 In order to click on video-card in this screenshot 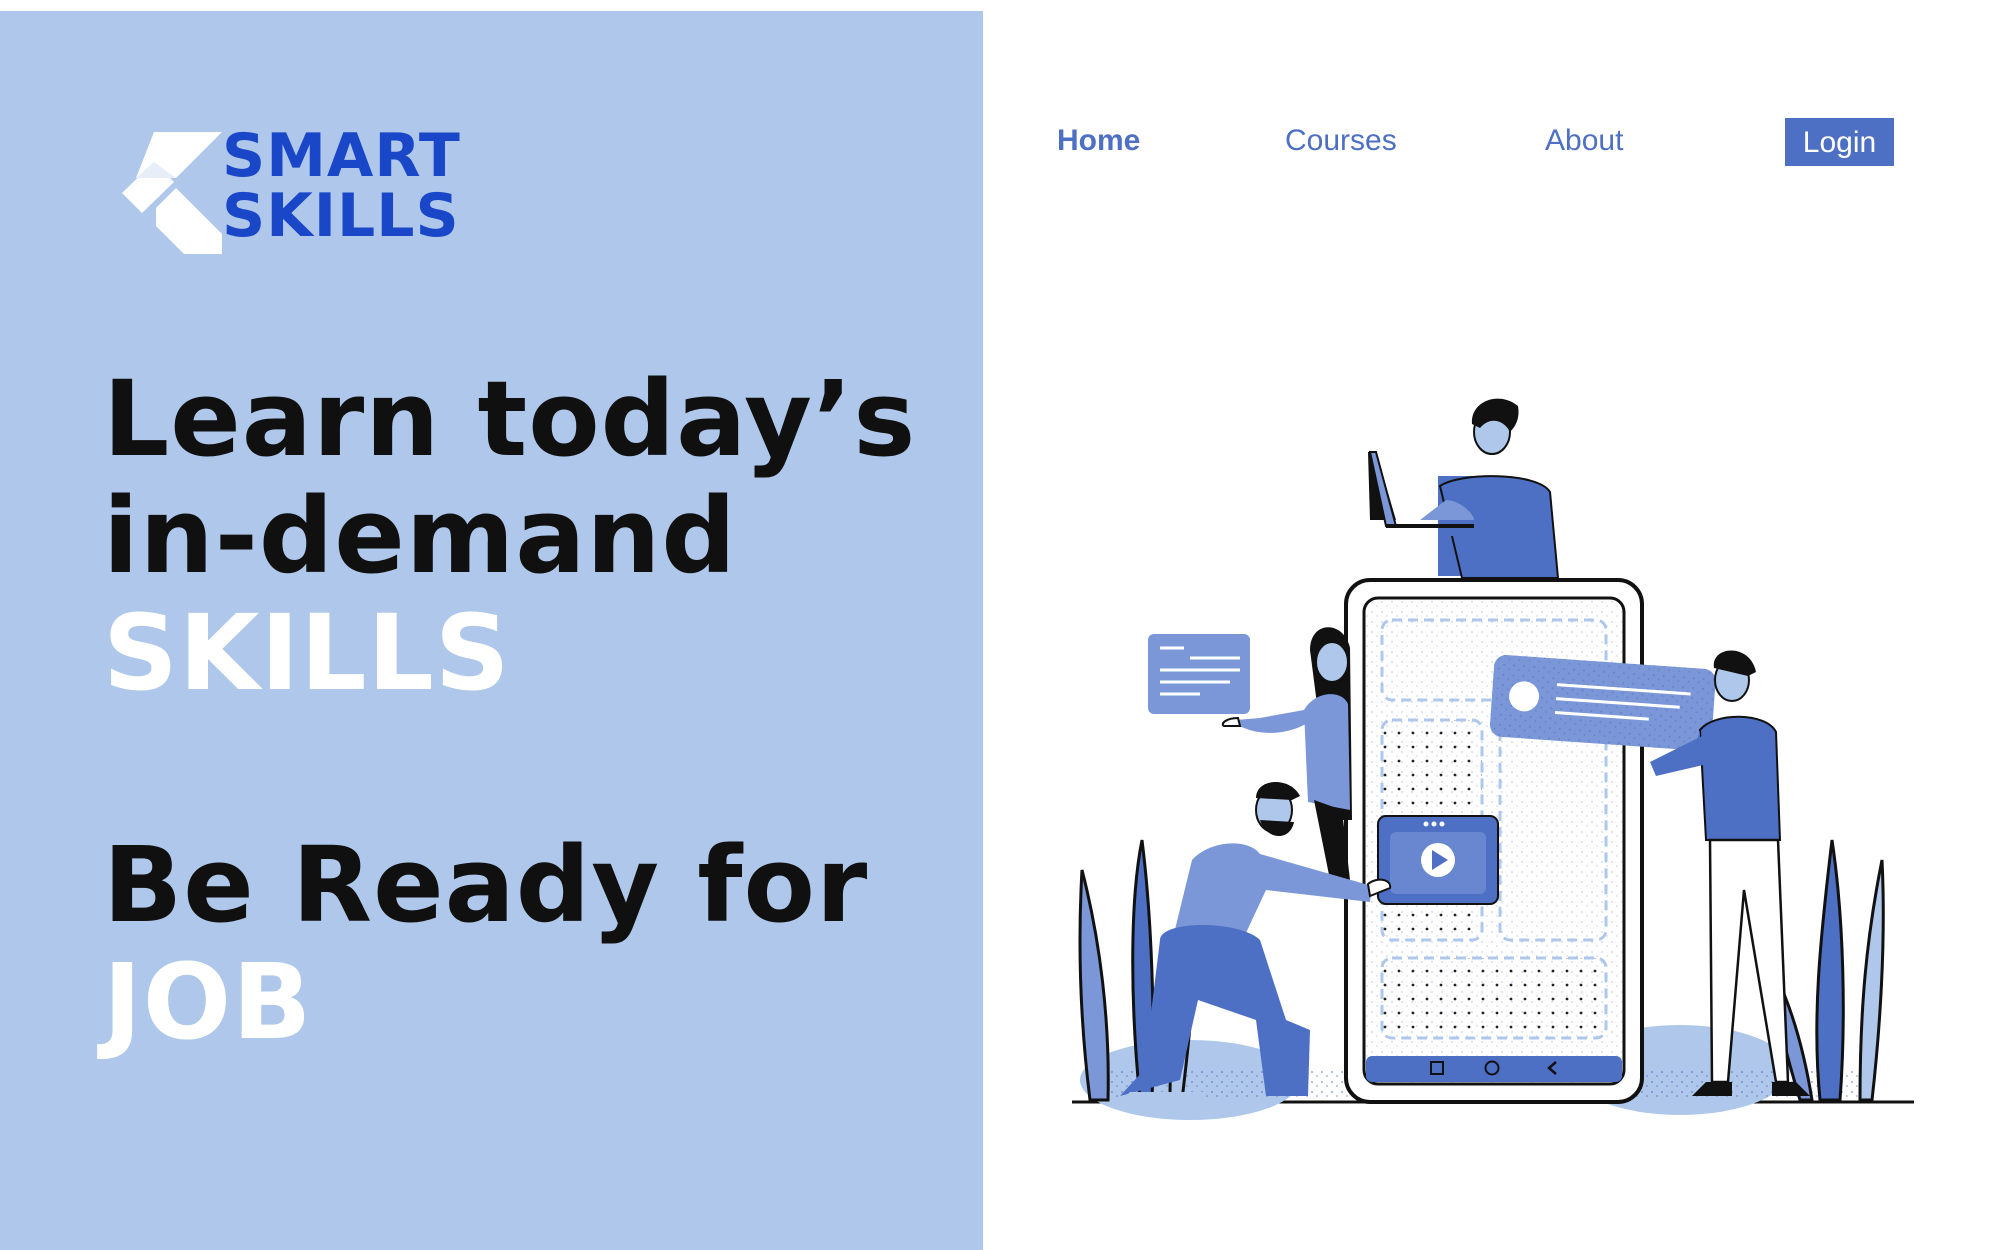, I will do `click(1438, 860)`.